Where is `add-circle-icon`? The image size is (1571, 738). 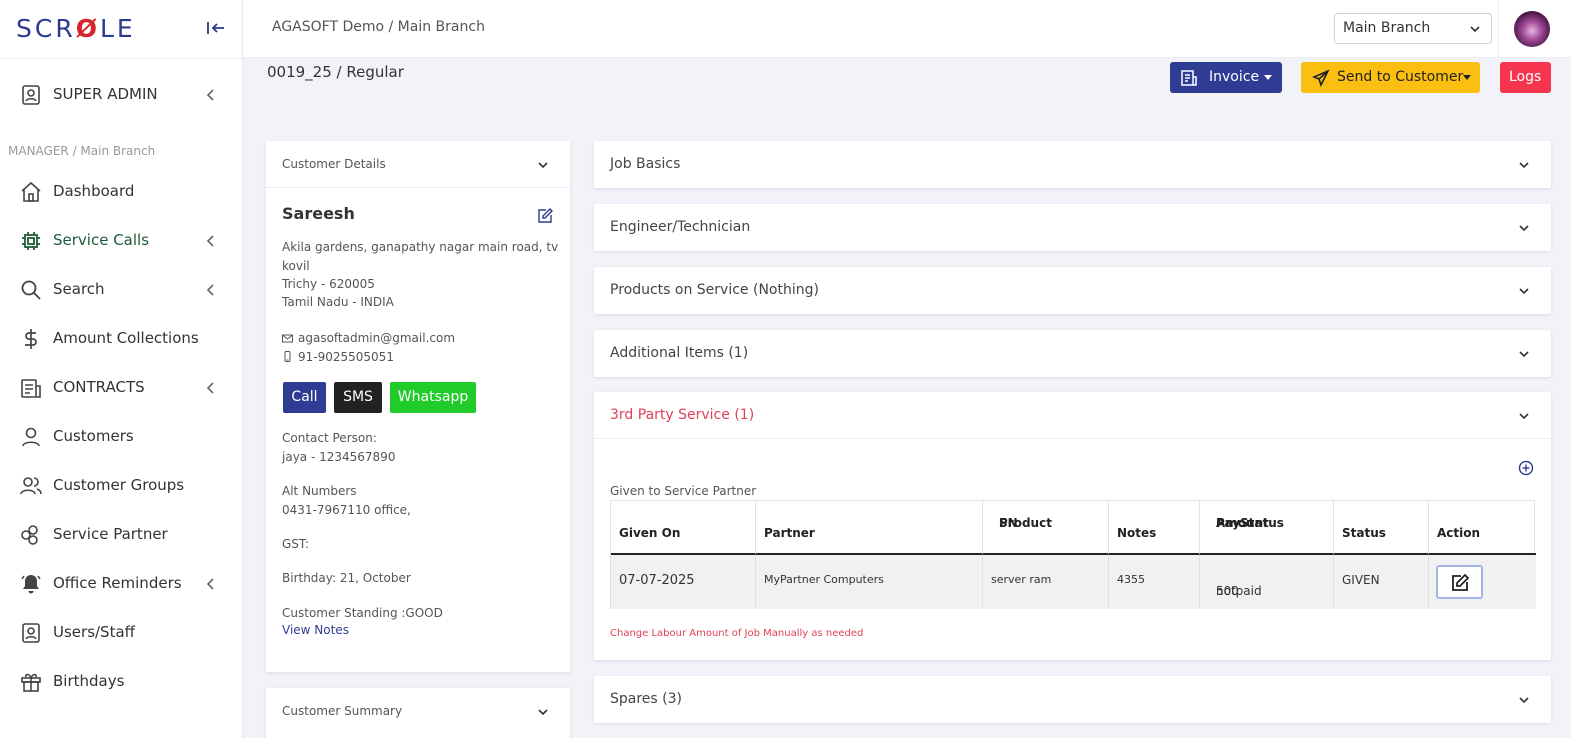 add-circle-icon is located at coordinates (1526, 468).